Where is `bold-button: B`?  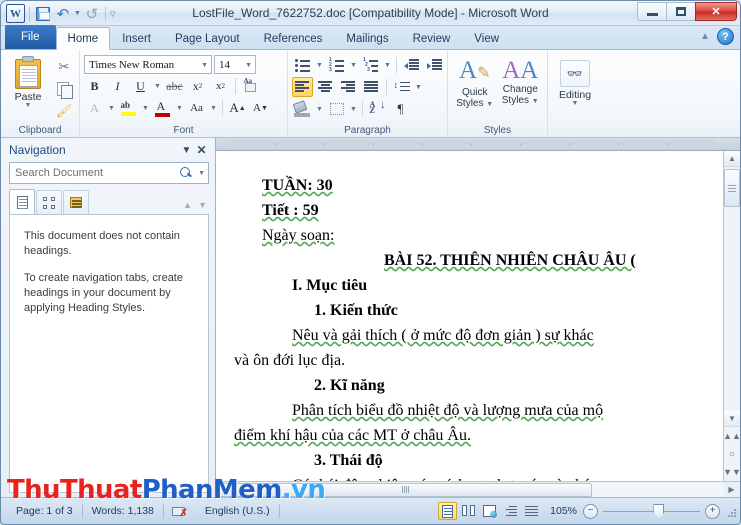
bold-button: B is located at coordinates (94, 86).